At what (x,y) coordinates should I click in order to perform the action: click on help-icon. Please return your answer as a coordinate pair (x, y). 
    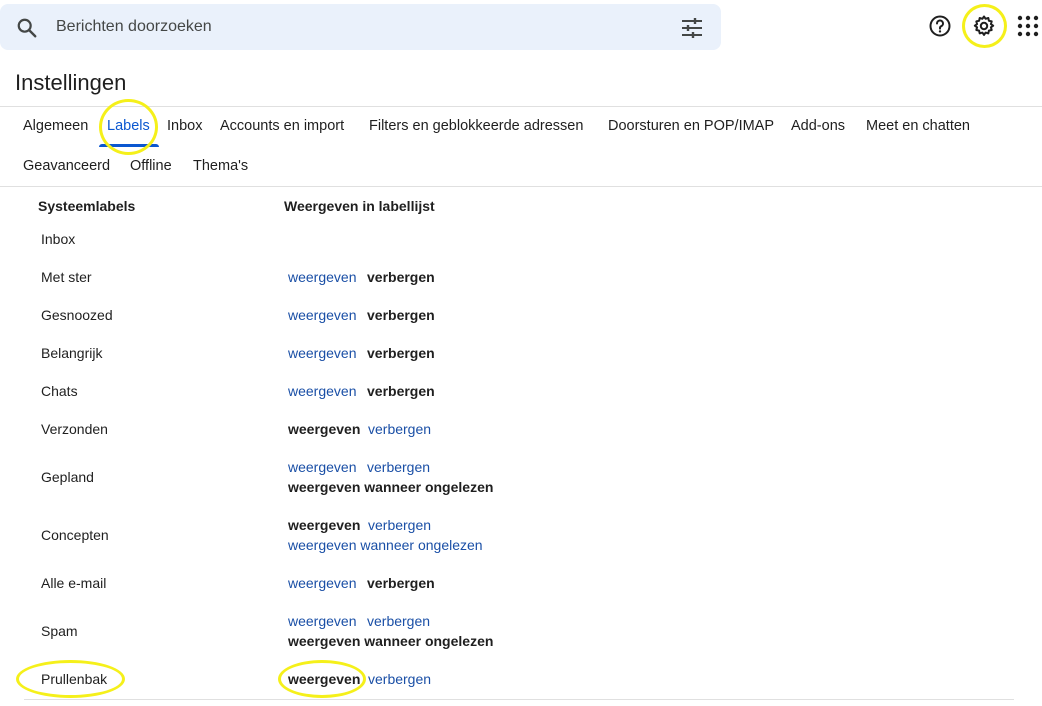
    Looking at the image, I should click on (940, 26).